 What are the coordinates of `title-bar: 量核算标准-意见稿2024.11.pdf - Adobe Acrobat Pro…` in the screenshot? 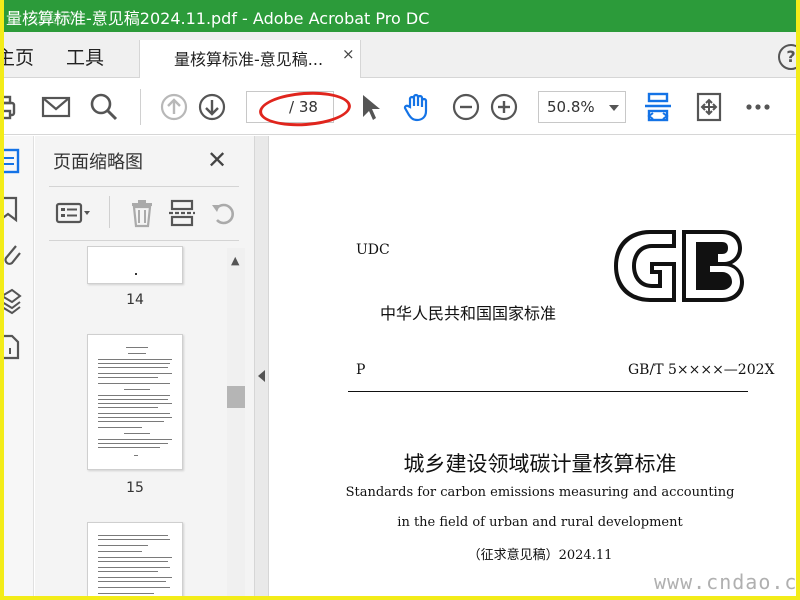 It's located at (400, 16).